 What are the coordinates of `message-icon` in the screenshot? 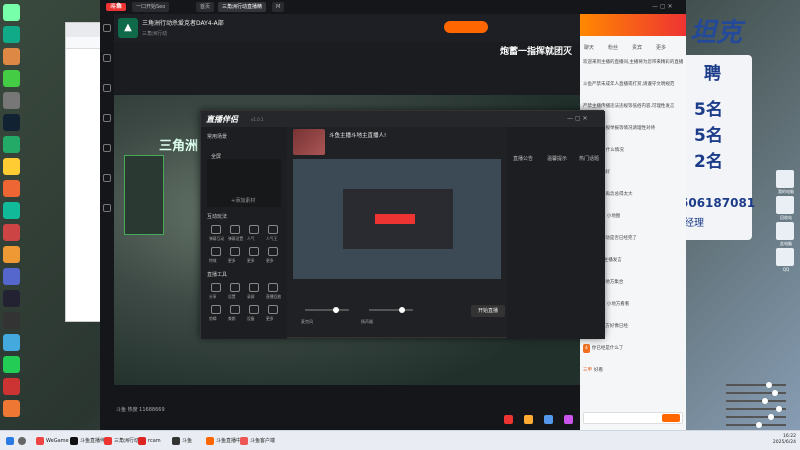 It's located at (107, 178).